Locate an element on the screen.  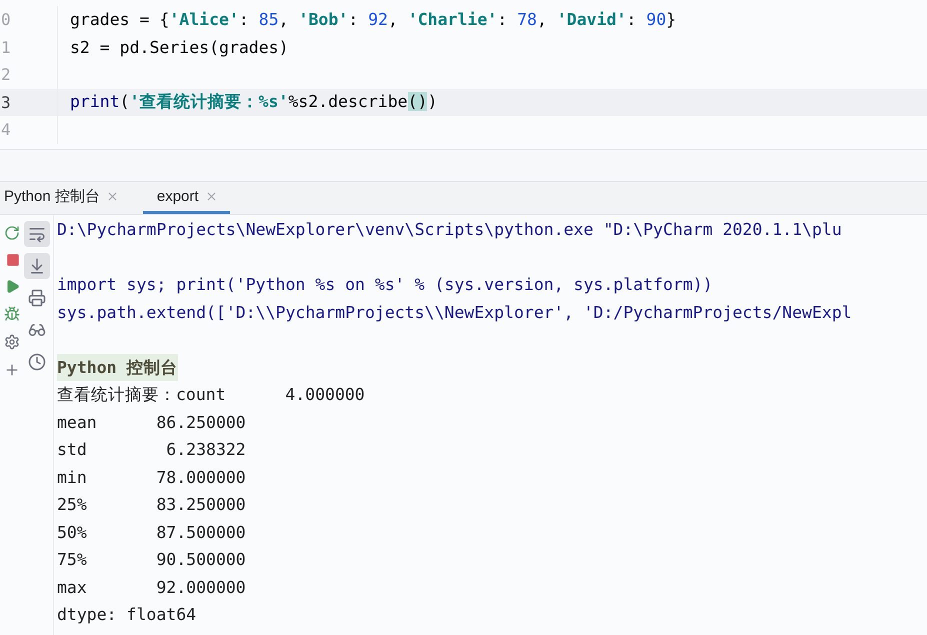
console-line: 25% 83.250000 is located at coordinates (152, 505).